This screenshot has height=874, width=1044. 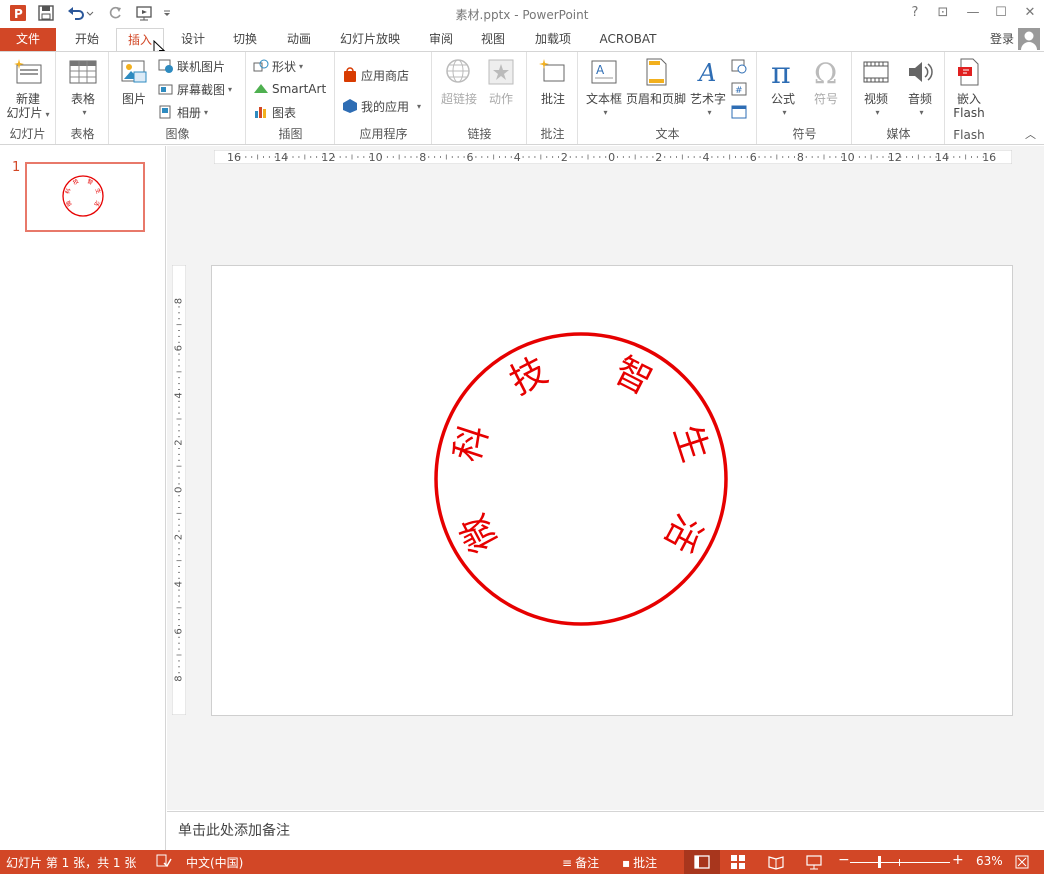 I want to click on speaker-icon, so click(x=920, y=72).